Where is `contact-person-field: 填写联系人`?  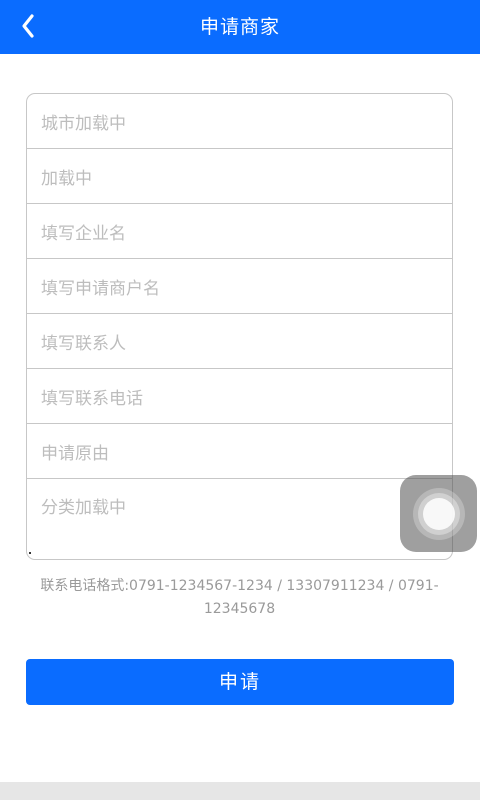 contact-person-field: 填写联系人 is located at coordinates (239, 341).